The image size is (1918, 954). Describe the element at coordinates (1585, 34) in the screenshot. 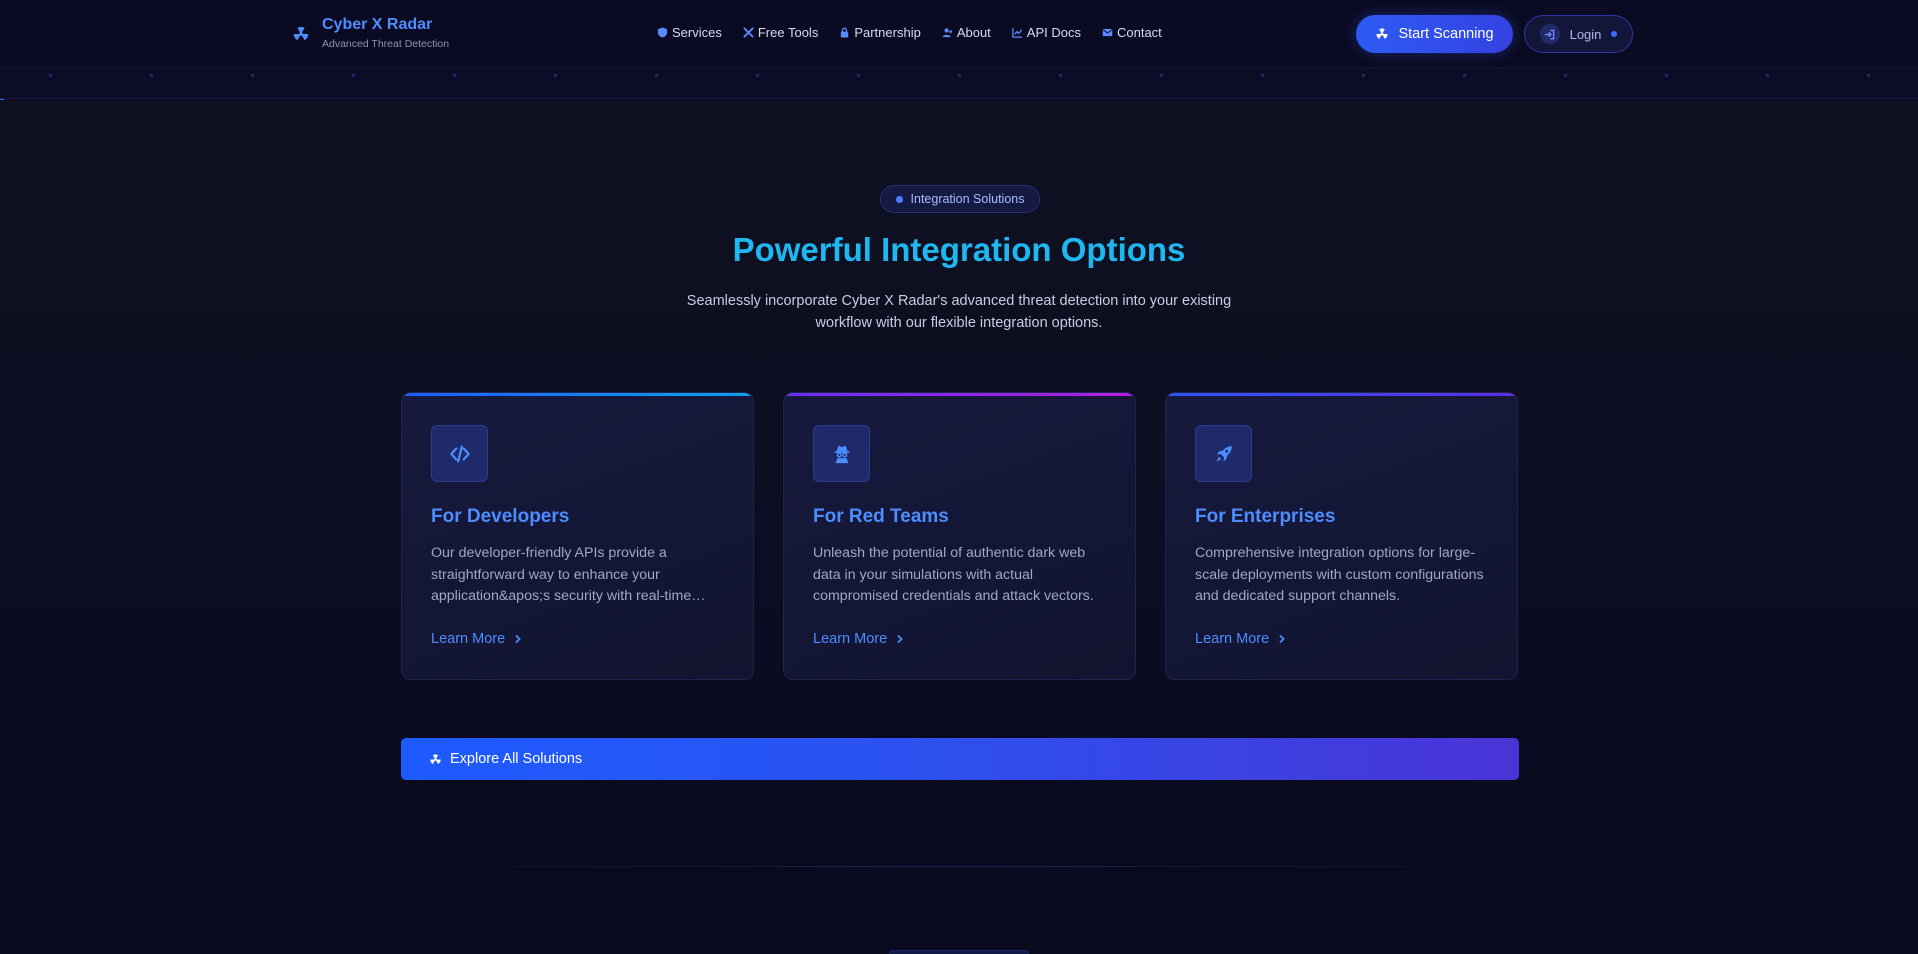

I see `login-label: Login` at that location.